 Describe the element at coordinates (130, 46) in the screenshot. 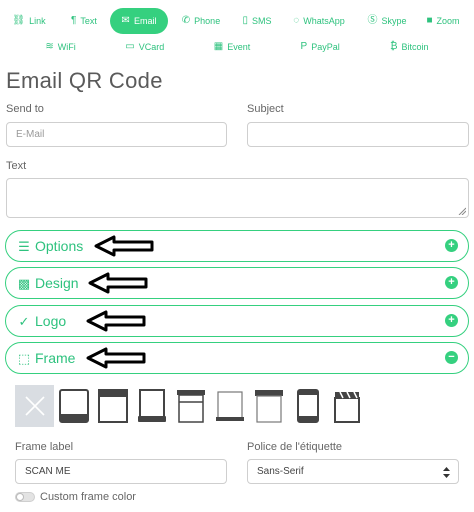

I see `vcard-icon: ▭` at that location.